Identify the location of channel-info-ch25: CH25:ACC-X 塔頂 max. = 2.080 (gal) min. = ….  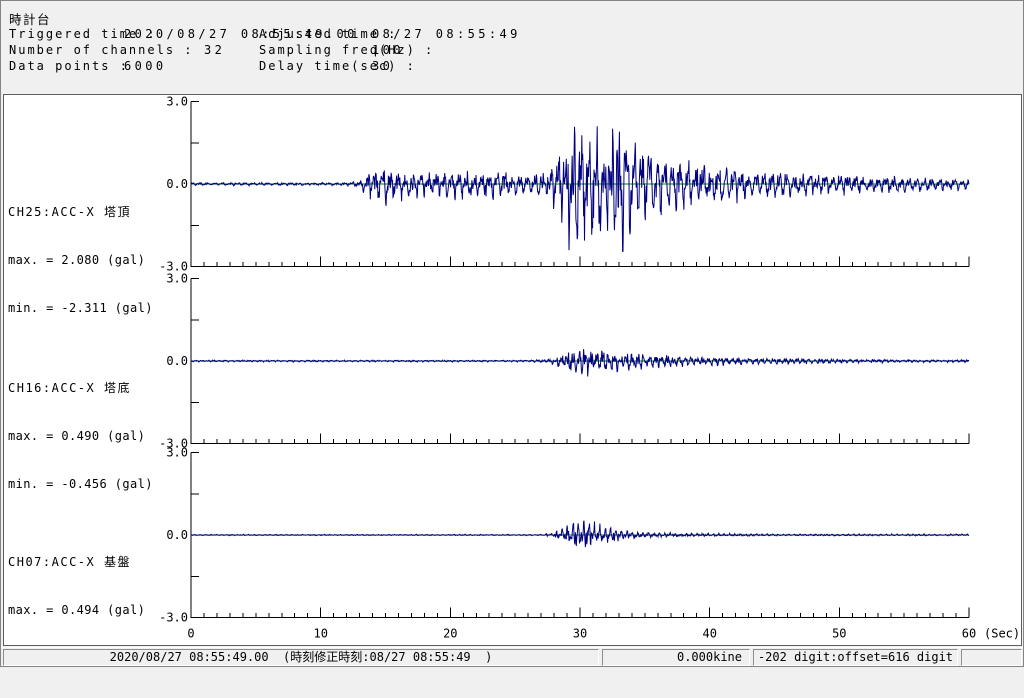
(80, 260).